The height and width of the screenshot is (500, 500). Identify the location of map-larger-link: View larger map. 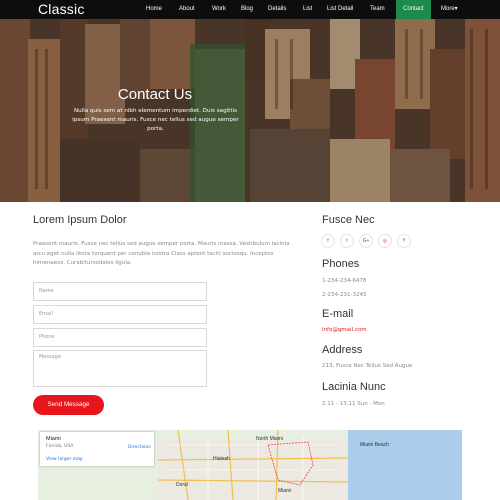
(64, 459).